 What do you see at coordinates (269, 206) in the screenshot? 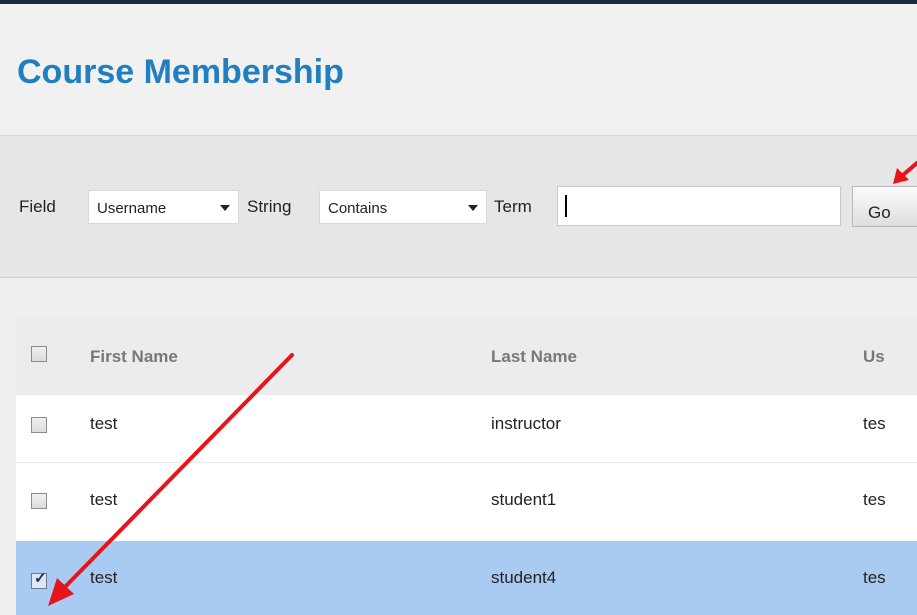
I see `string-label: String` at bounding box center [269, 206].